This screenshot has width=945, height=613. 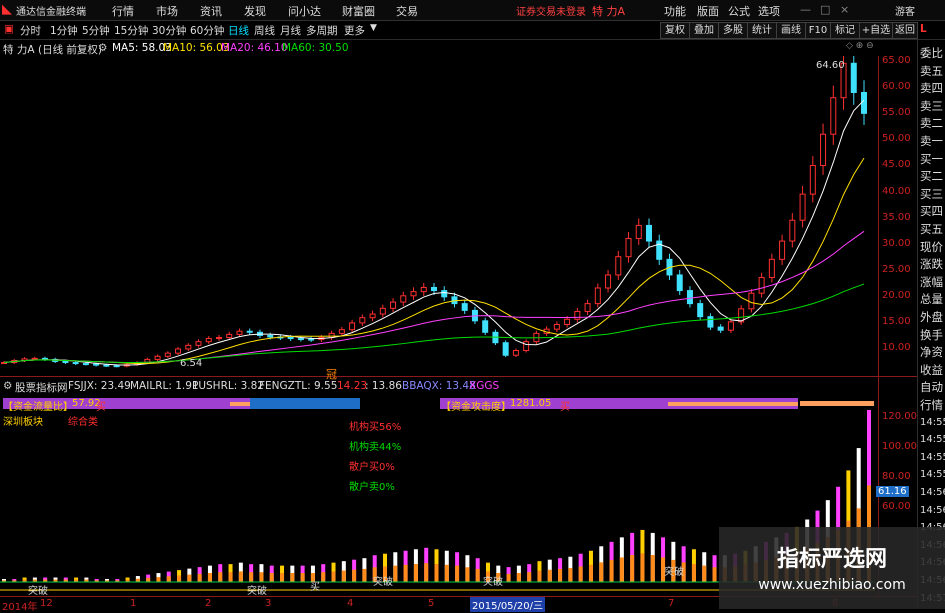 What do you see at coordinates (9, 29) in the screenshot?
I see `checkbox-icon: ▣` at bounding box center [9, 29].